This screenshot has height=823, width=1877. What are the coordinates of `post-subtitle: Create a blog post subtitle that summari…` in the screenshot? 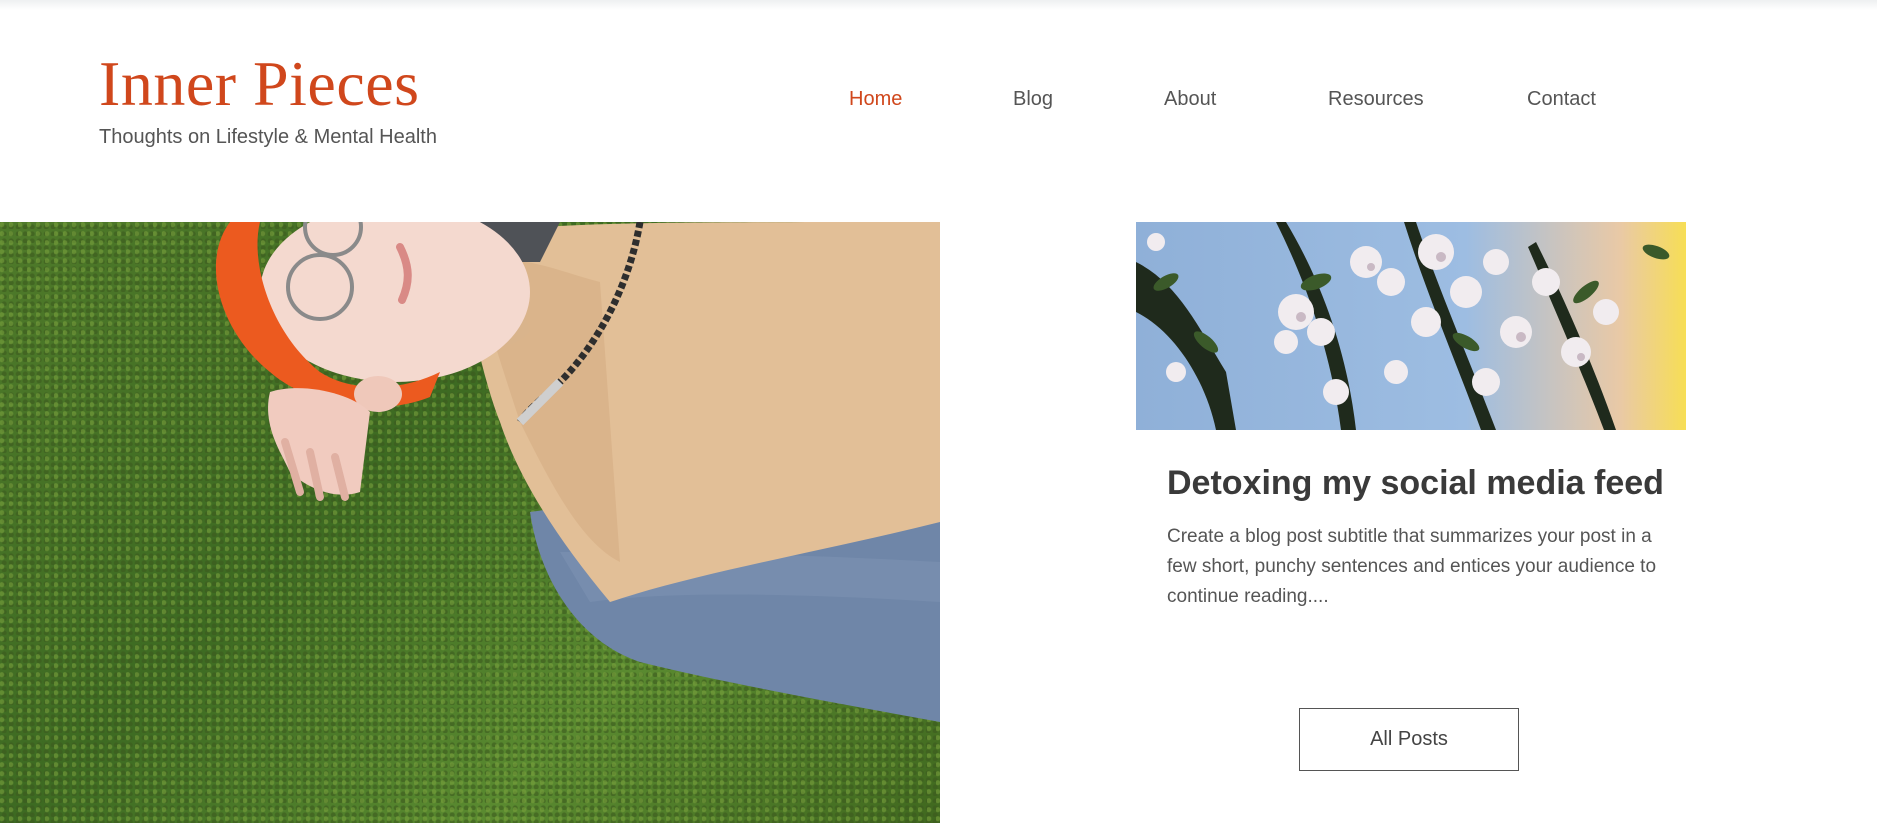 It's located at (1412, 566).